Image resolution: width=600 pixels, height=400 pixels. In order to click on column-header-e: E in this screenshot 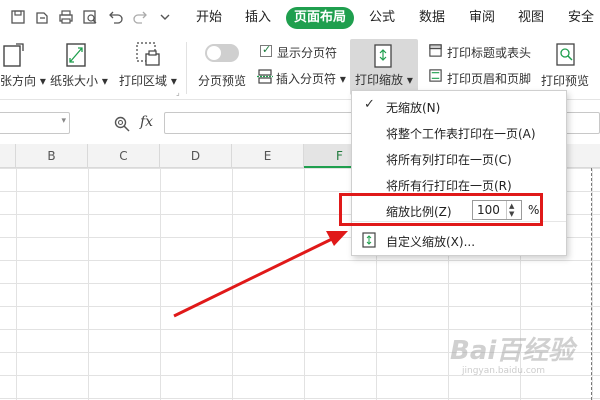, I will do `click(268, 156)`.